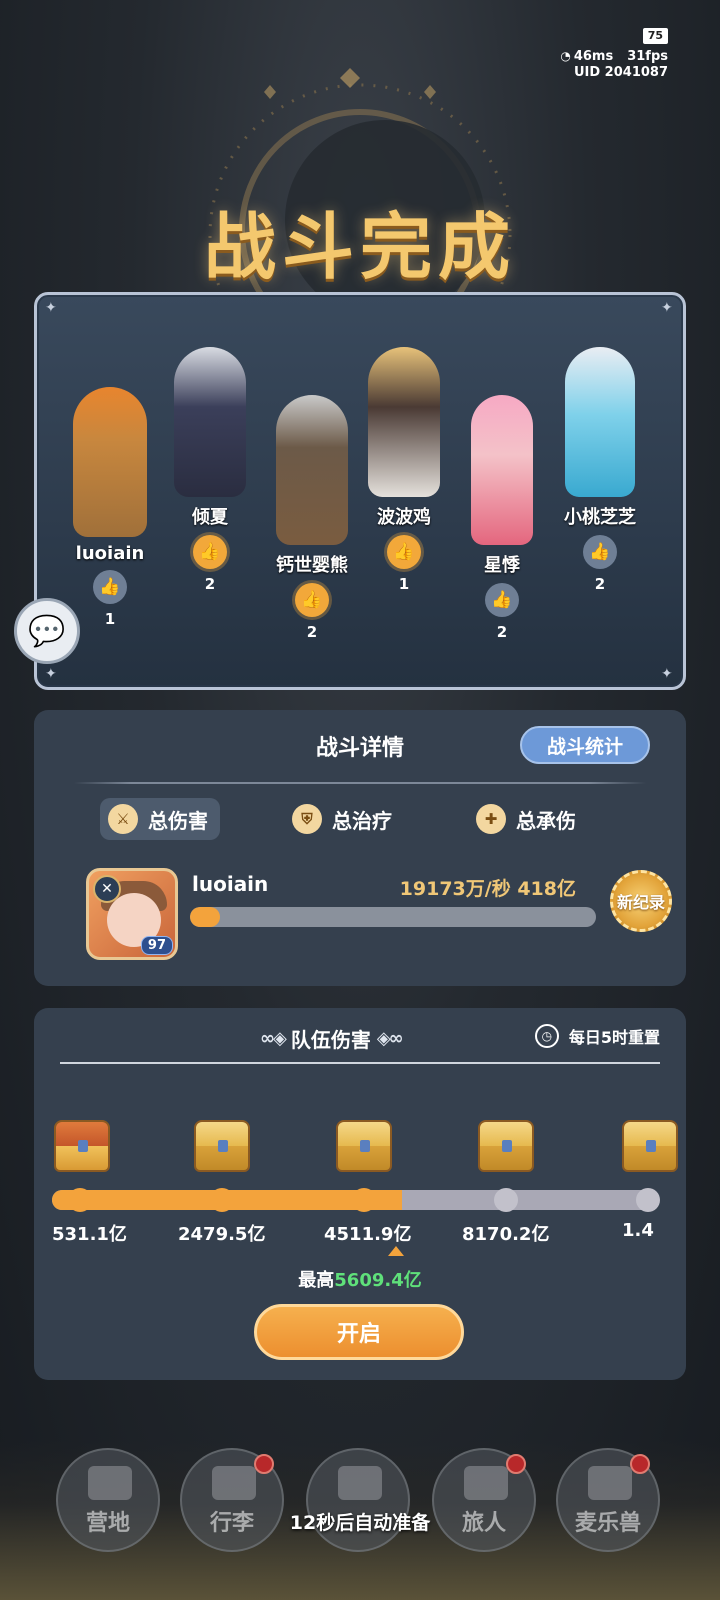  What do you see at coordinates (647, 56) in the screenshot?
I see `fps-readout: 31fps` at bounding box center [647, 56].